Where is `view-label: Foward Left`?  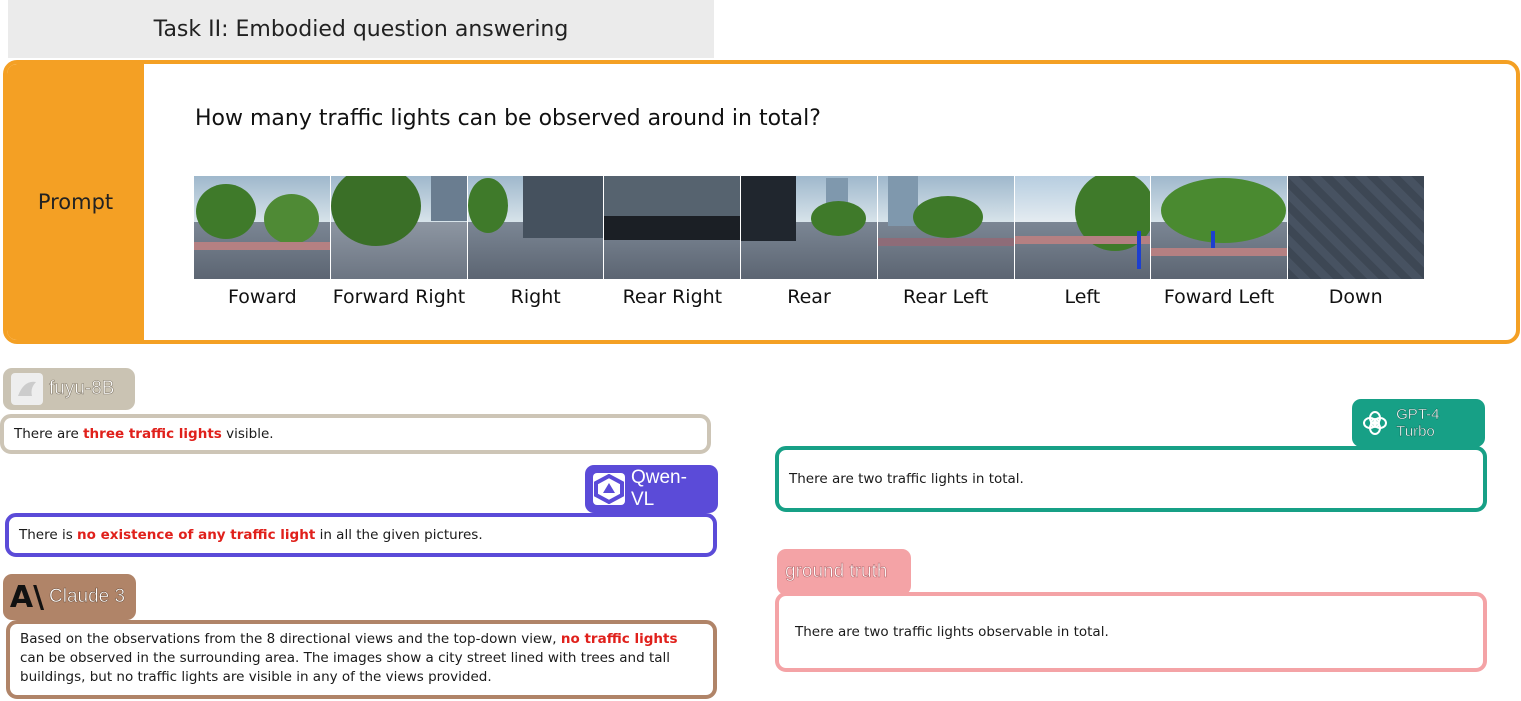
view-label: Foward Left is located at coordinates (1219, 297).